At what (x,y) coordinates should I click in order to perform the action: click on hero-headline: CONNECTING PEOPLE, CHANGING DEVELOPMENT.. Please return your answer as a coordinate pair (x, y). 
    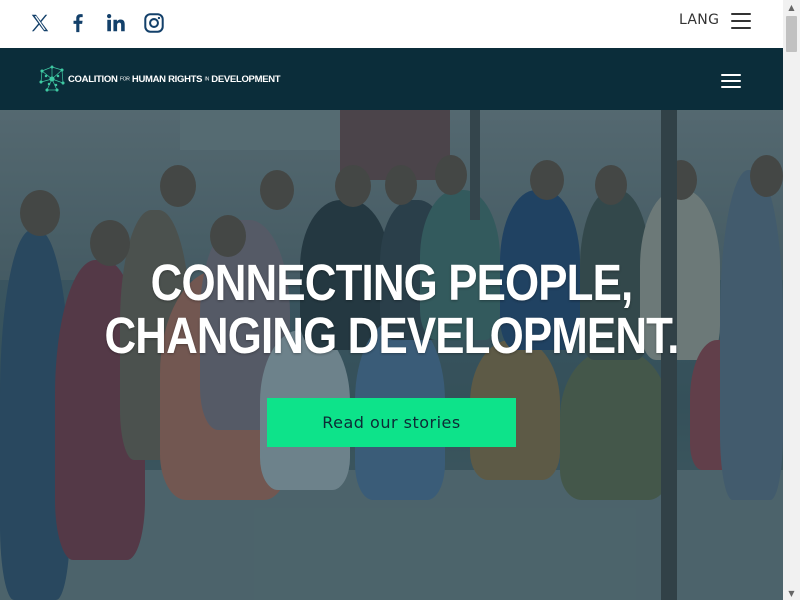
    Looking at the image, I should click on (391, 309).